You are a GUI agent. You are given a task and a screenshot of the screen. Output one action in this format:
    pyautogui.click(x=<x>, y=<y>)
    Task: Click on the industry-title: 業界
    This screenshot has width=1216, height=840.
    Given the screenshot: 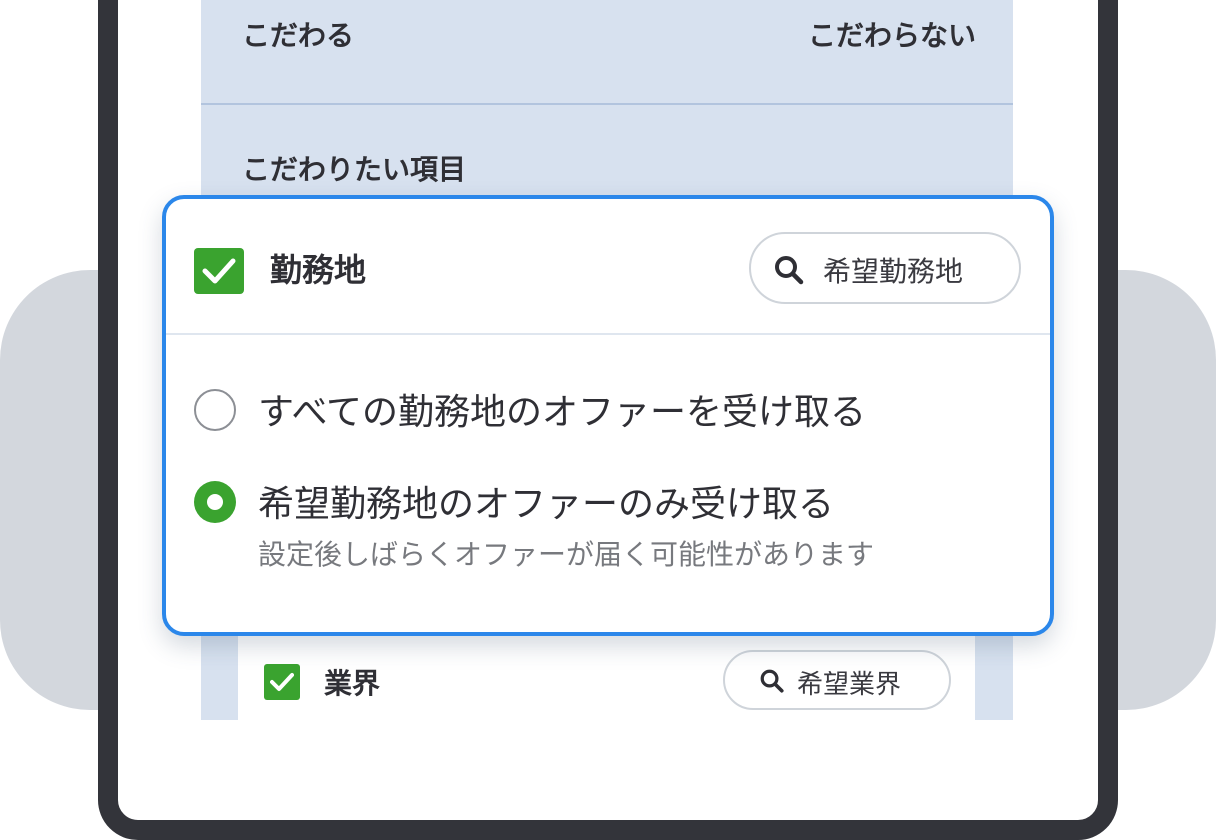 What is the action you would take?
    pyautogui.click(x=352, y=683)
    